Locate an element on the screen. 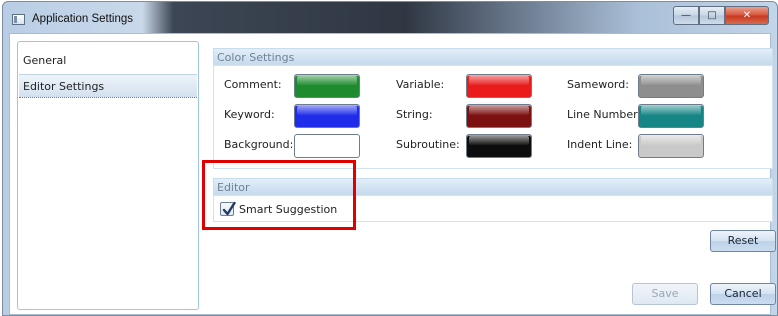 The width and height of the screenshot is (778, 316). close-button: ✕ is located at coordinates (747, 15).